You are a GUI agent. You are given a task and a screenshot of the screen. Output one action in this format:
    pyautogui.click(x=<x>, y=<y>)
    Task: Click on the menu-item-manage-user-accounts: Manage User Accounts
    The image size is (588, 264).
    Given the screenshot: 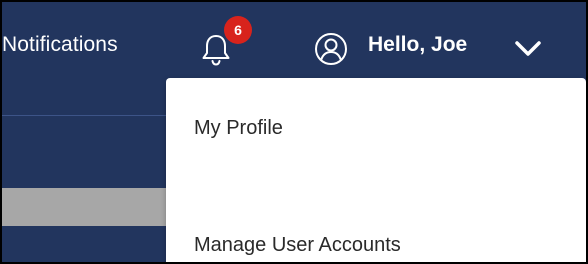 What is the action you would take?
    pyautogui.click(x=297, y=245)
    